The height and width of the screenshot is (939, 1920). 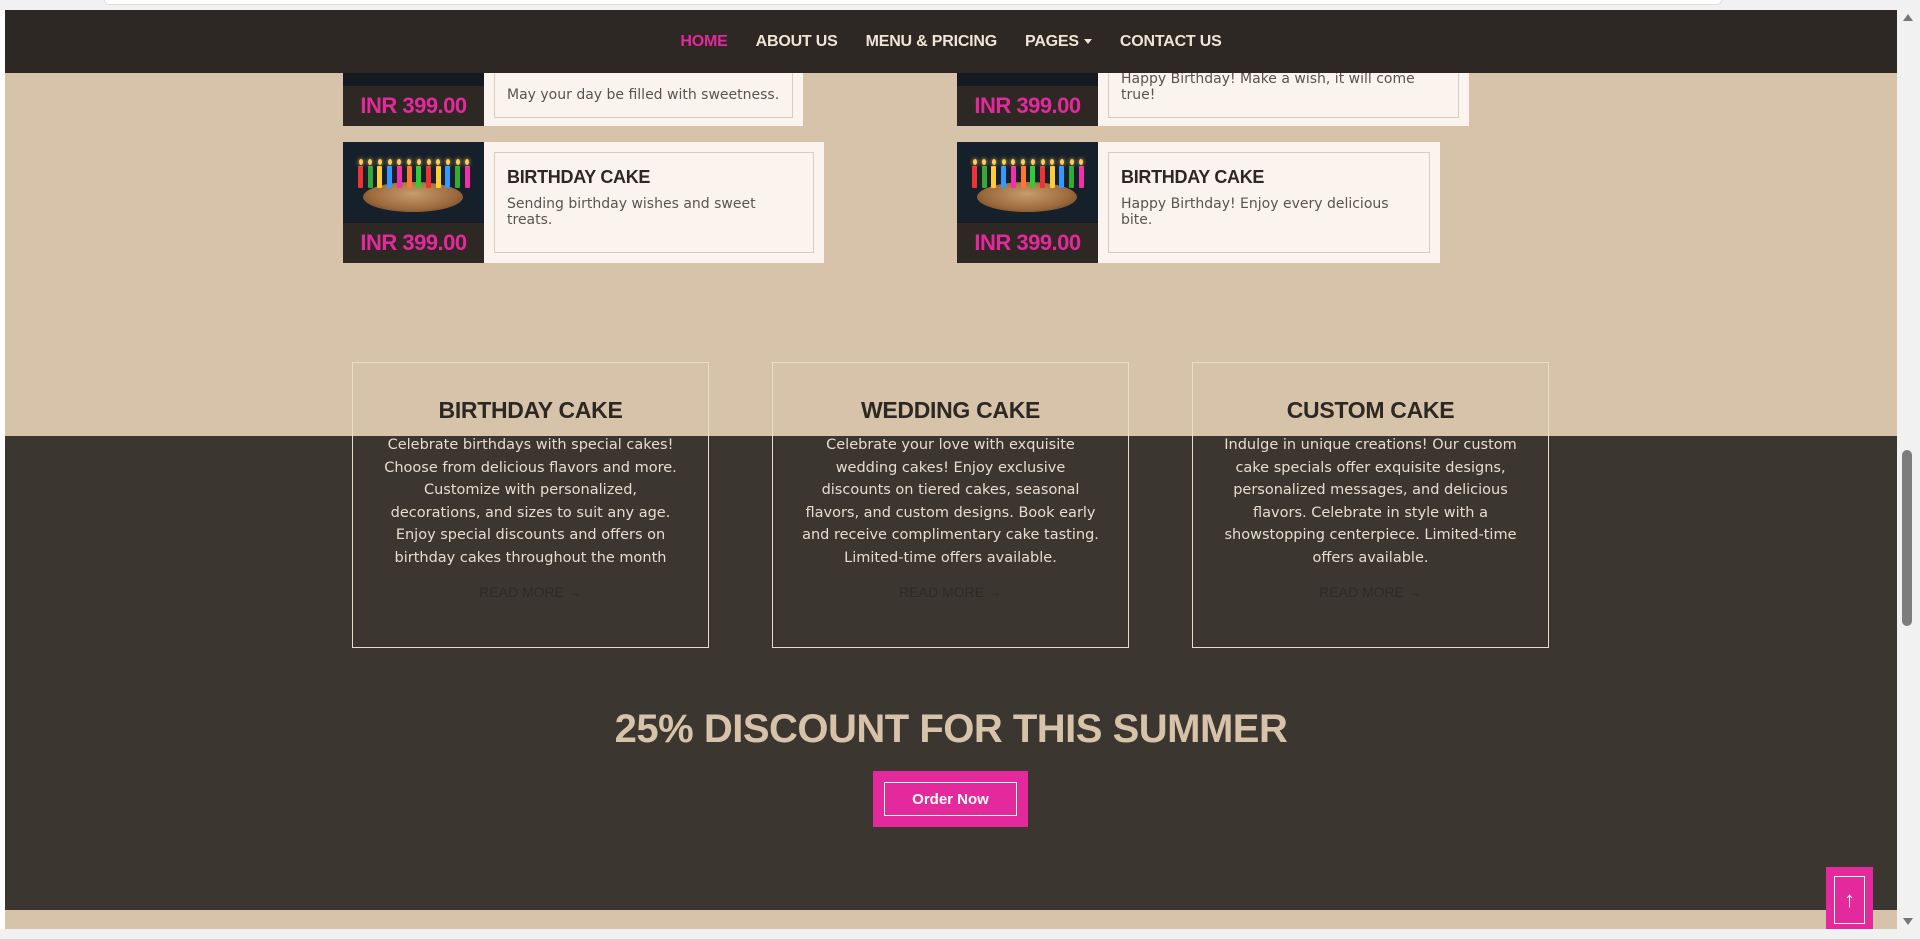 I want to click on back-to-top-button: ↑, so click(x=1849, y=898).